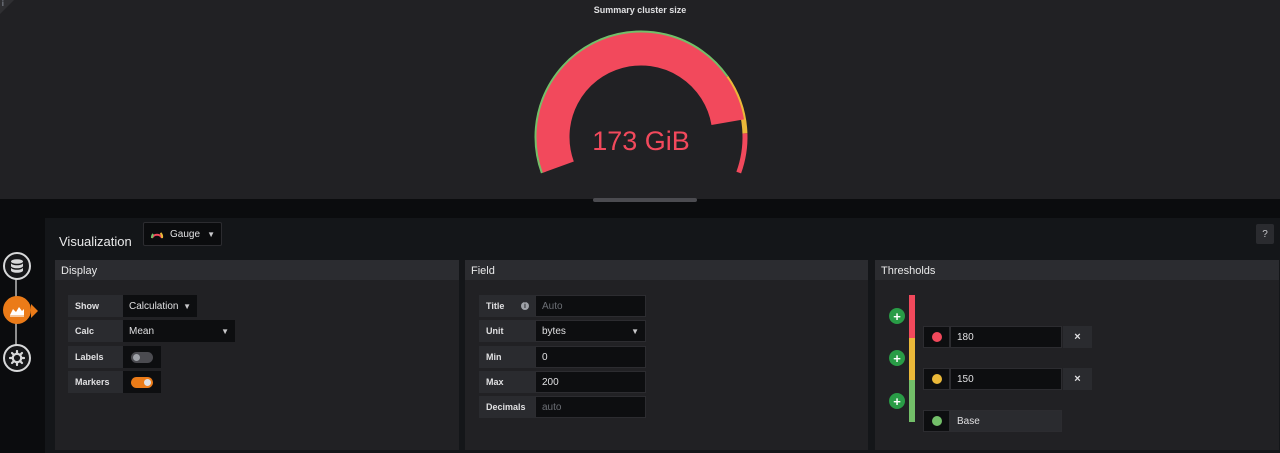  What do you see at coordinates (507, 306) in the screenshot?
I see `title-label: Title i` at bounding box center [507, 306].